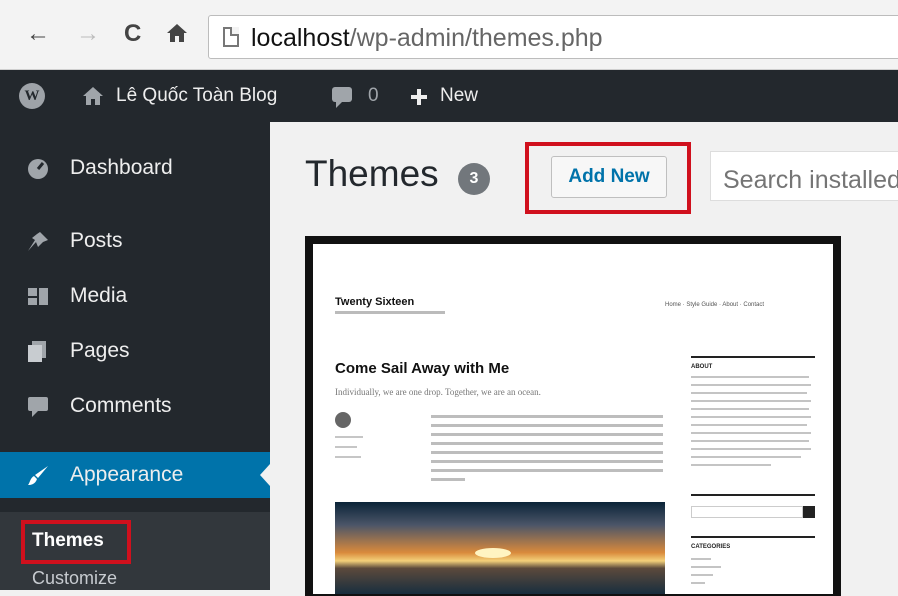 The width and height of the screenshot is (898, 596). What do you see at coordinates (38, 475) in the screenshot?
I see `brush-icon` at bounding box center [38, 475].